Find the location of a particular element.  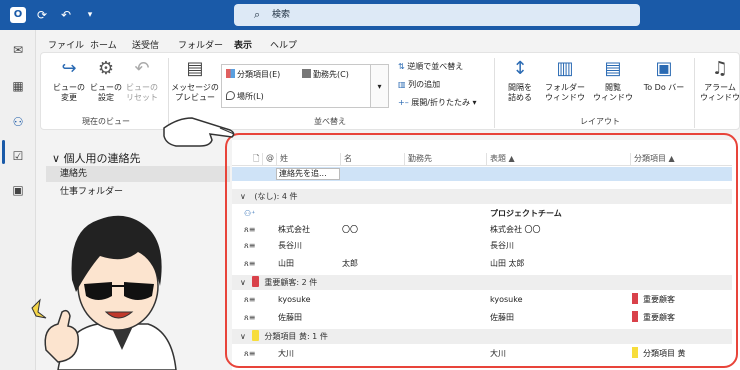

search-placeholder: 検索 is located at coordinates (281, 15).